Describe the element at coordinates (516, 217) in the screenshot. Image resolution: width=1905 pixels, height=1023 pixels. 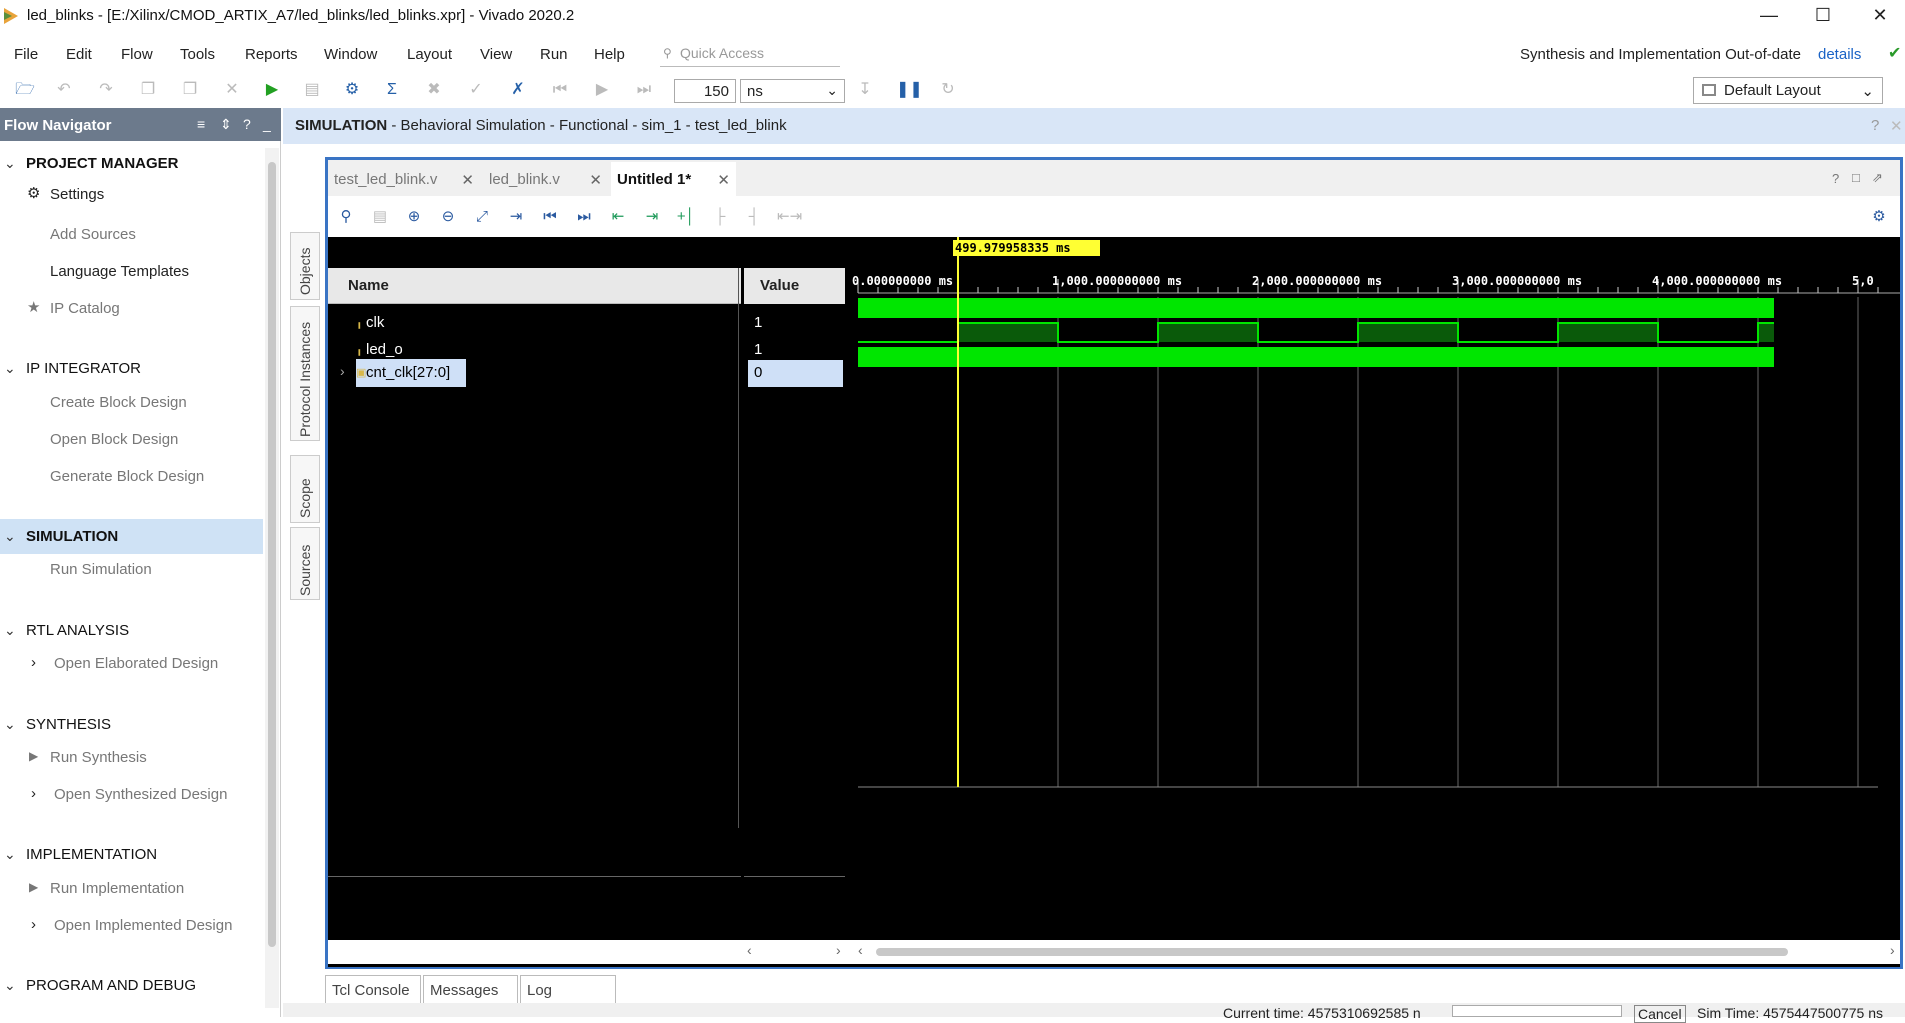
I see `go-to-cursor-icon: ⇥` at that location.